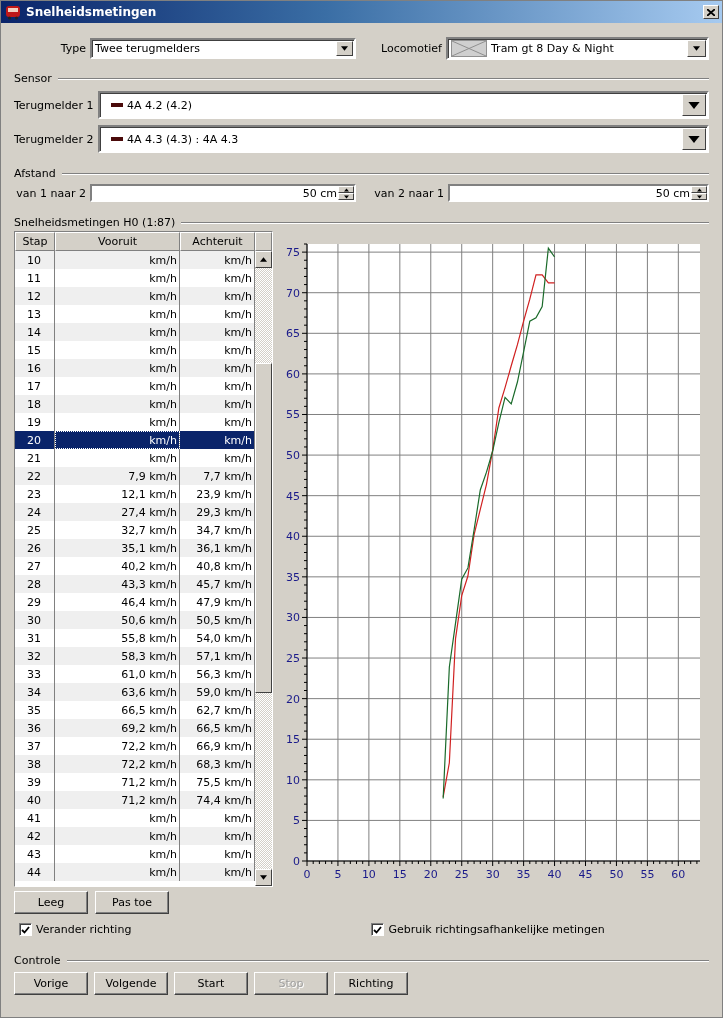  What do you see at coordinates (399, 874) in the screenshot?
I see `x-tick-label: 15` at bounding box center [399, 874].